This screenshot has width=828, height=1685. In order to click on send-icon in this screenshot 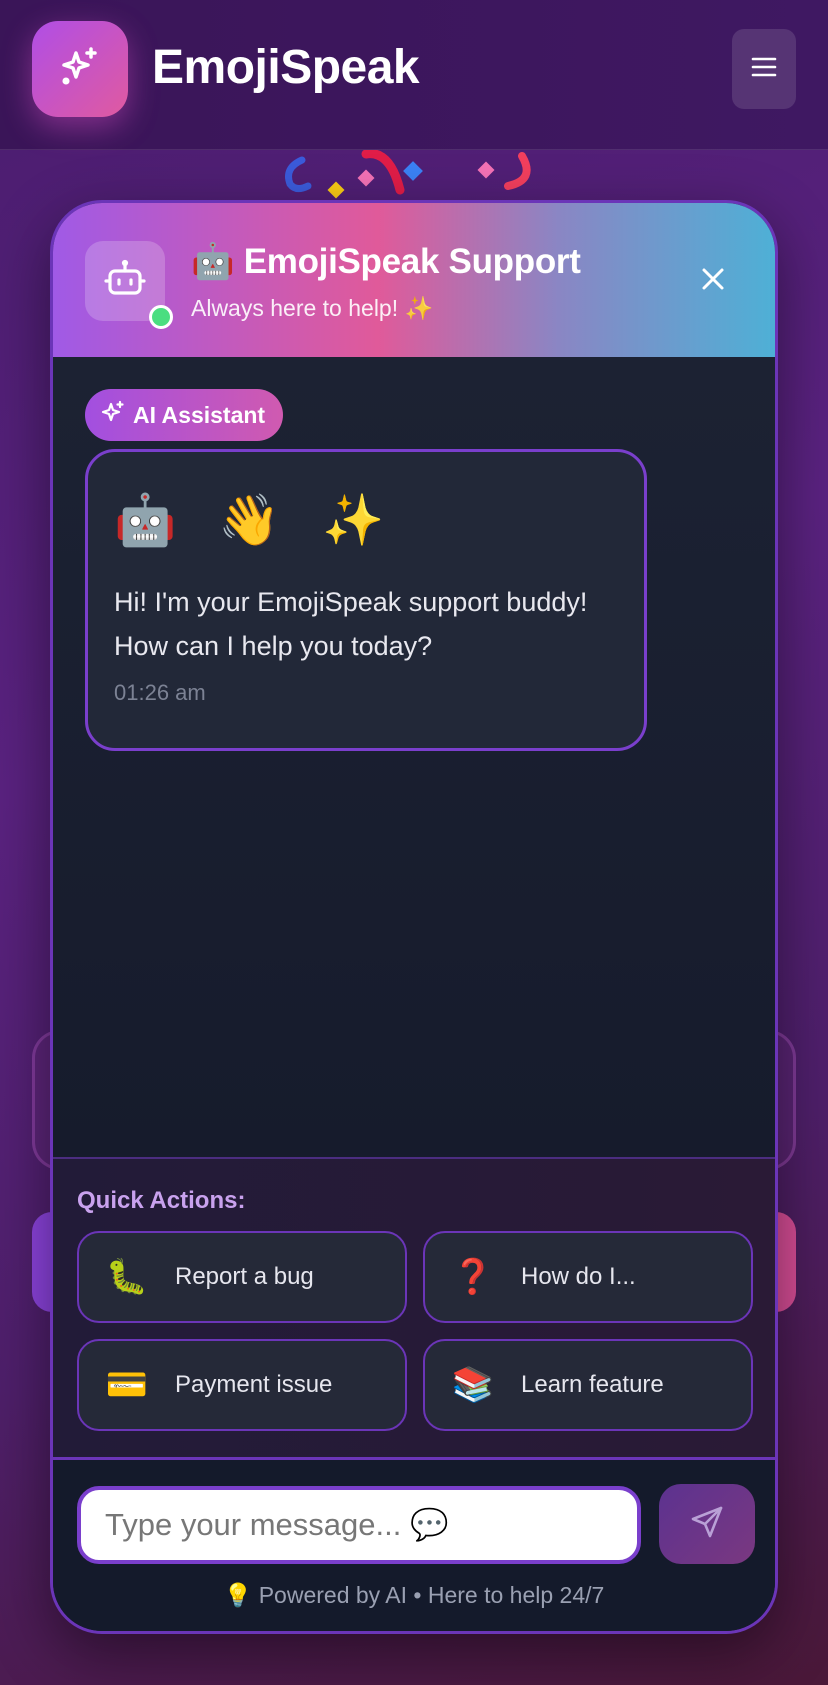, I will do `click(707, 1524)`.